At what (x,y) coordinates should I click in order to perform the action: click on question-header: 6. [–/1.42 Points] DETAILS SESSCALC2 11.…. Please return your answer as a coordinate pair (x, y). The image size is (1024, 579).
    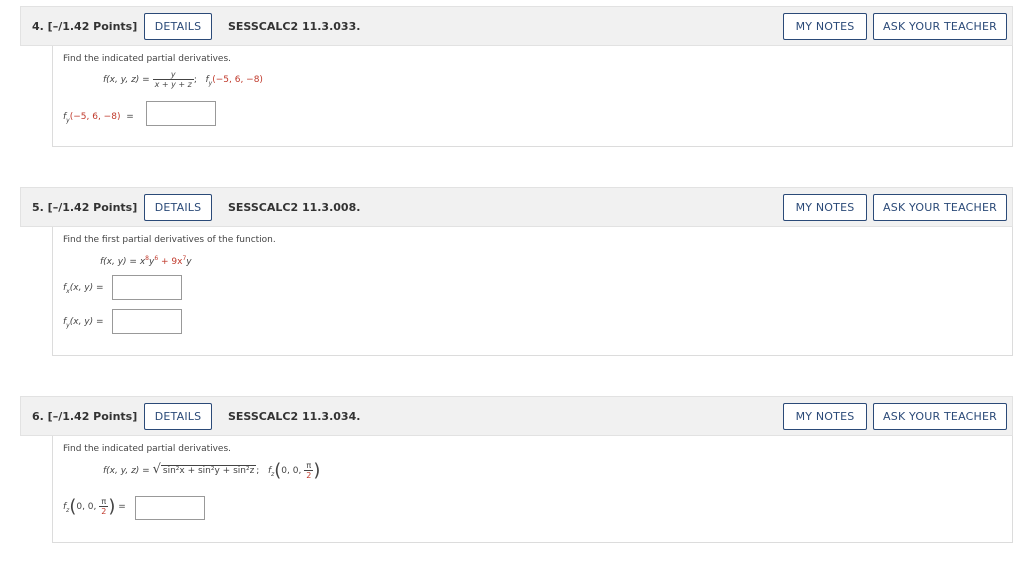
    Looking at the image, I should click on (516, 416).